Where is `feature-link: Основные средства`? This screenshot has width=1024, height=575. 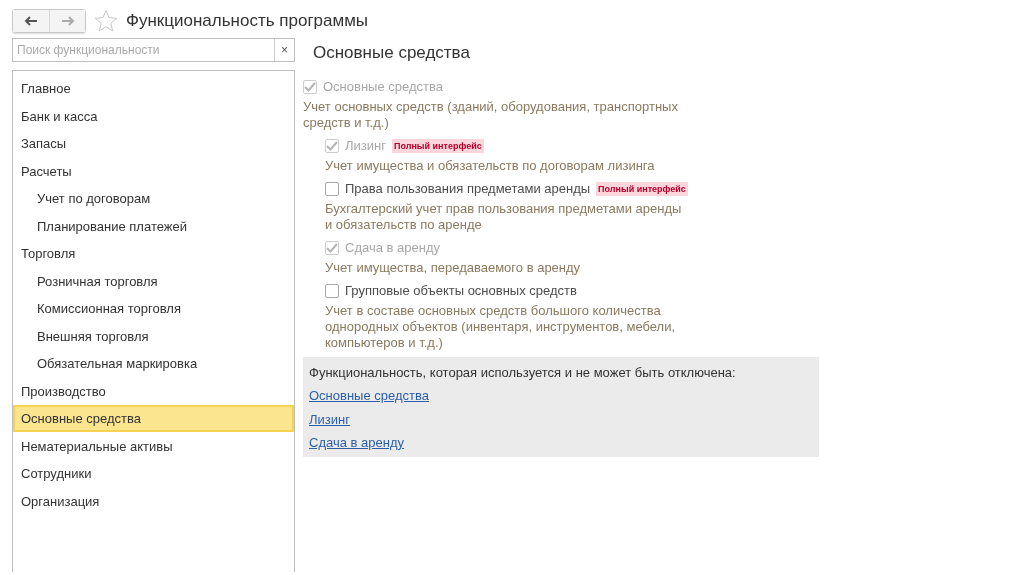 feature-link: Основные средства is located at coordinates (369, 395).